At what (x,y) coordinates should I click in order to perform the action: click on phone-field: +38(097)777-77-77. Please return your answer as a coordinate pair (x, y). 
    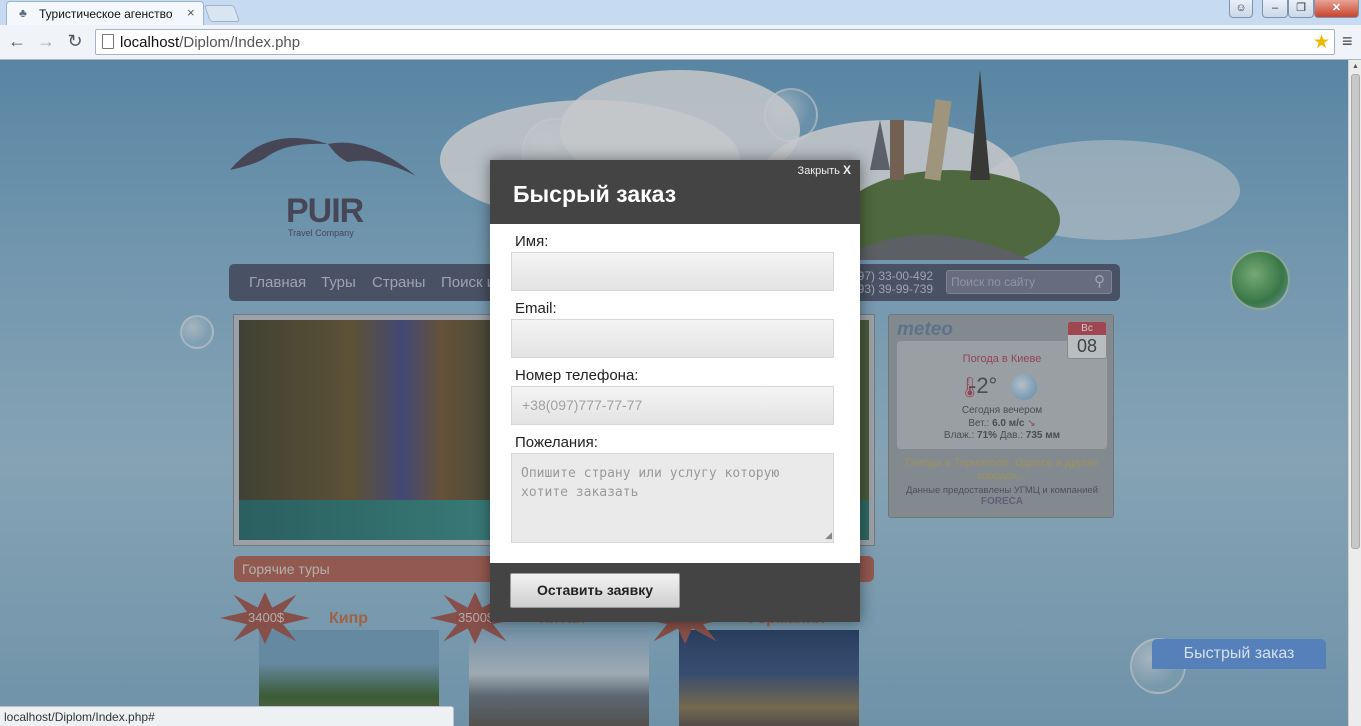
    Looking at the image, I should click on (672, 405).